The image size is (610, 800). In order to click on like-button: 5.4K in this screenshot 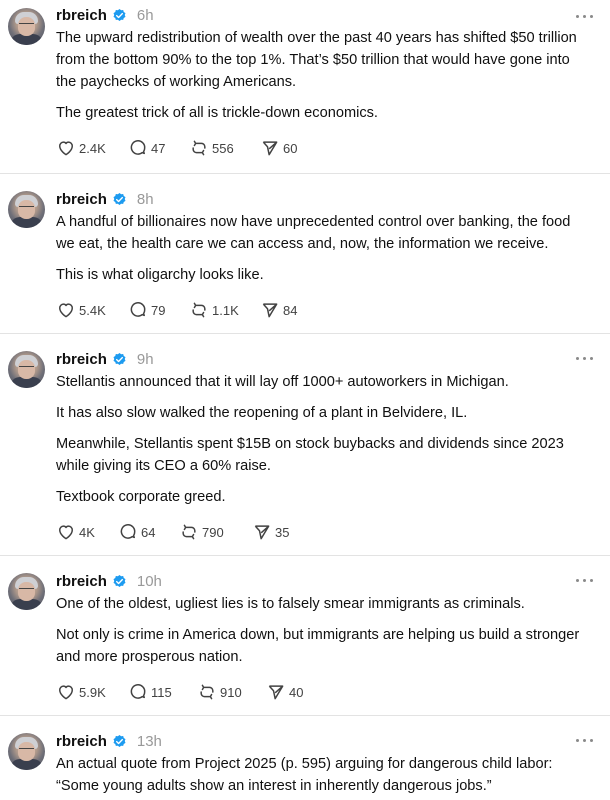, I will do `click(92, 310)`.